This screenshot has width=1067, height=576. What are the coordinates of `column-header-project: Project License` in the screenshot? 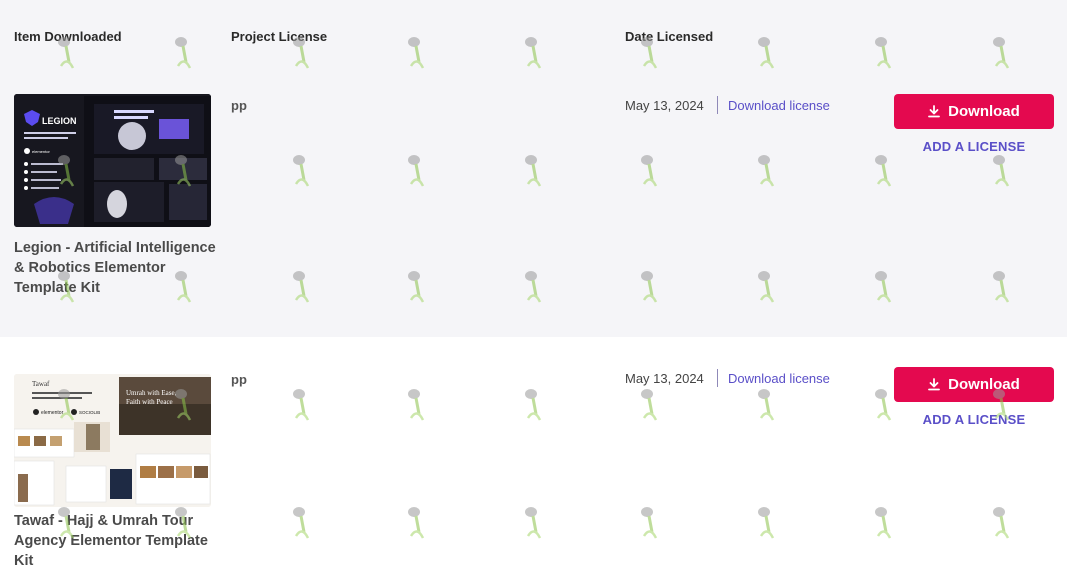 It's located at (279, 36).